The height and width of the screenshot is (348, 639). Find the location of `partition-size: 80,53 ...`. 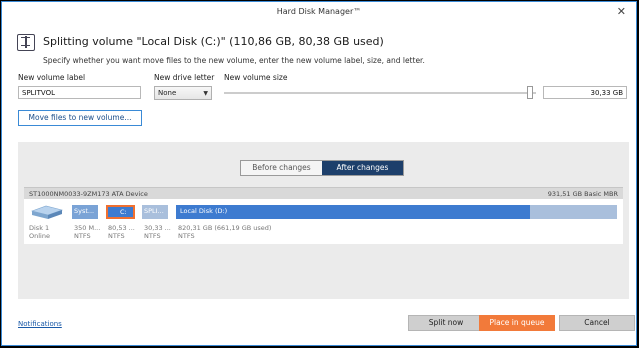

partition-size: 80,53 ... is located at coordinates (121, 228).